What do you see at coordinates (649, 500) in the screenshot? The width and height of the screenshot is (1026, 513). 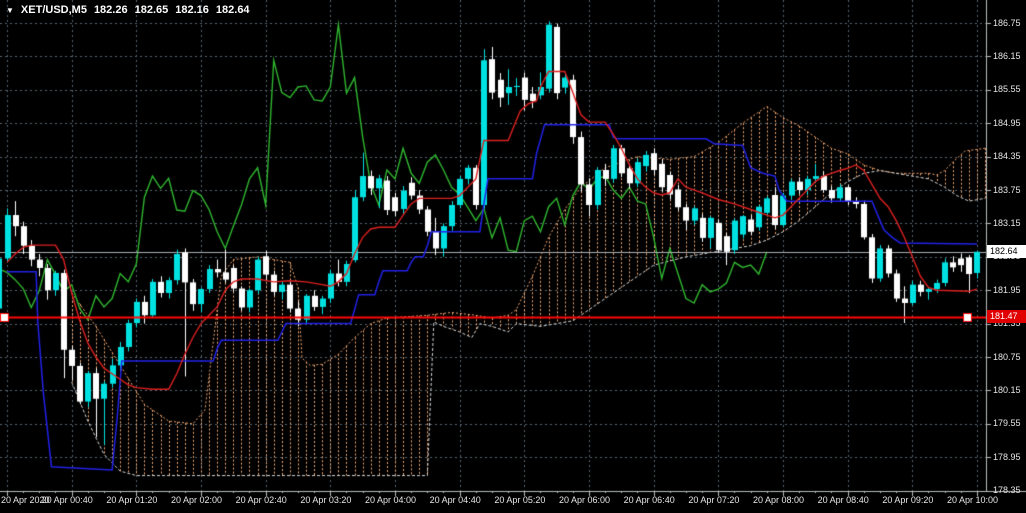 I see `time-axis-label: 20 Apr 06:40` at bounding box center [649, 500].